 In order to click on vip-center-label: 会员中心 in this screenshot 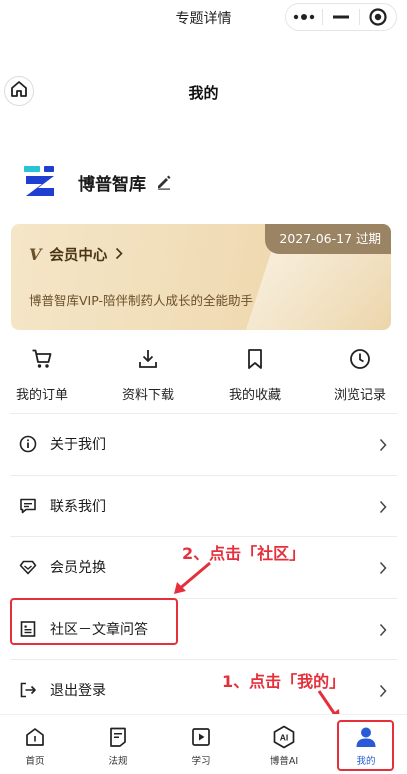, I will do `click(78, 256)`.